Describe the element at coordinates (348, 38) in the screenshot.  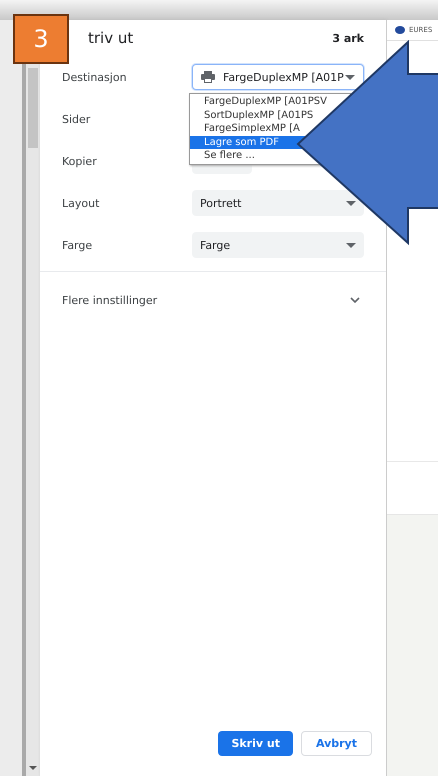
I see `sheet-count: 3 ark` at that location.